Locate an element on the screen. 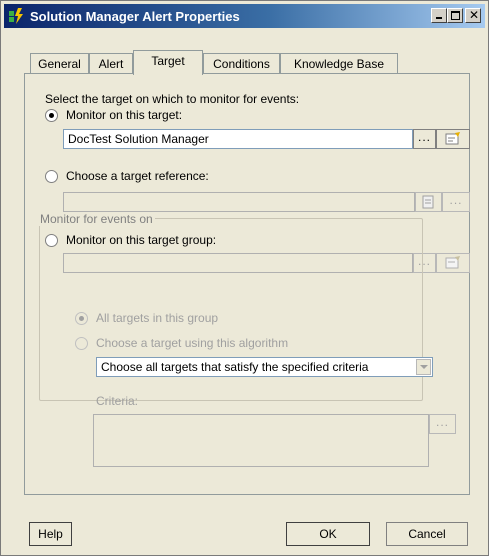 This screenshot has width=491, height=558. close-button: ✕ is located at coordinates (473, 15).